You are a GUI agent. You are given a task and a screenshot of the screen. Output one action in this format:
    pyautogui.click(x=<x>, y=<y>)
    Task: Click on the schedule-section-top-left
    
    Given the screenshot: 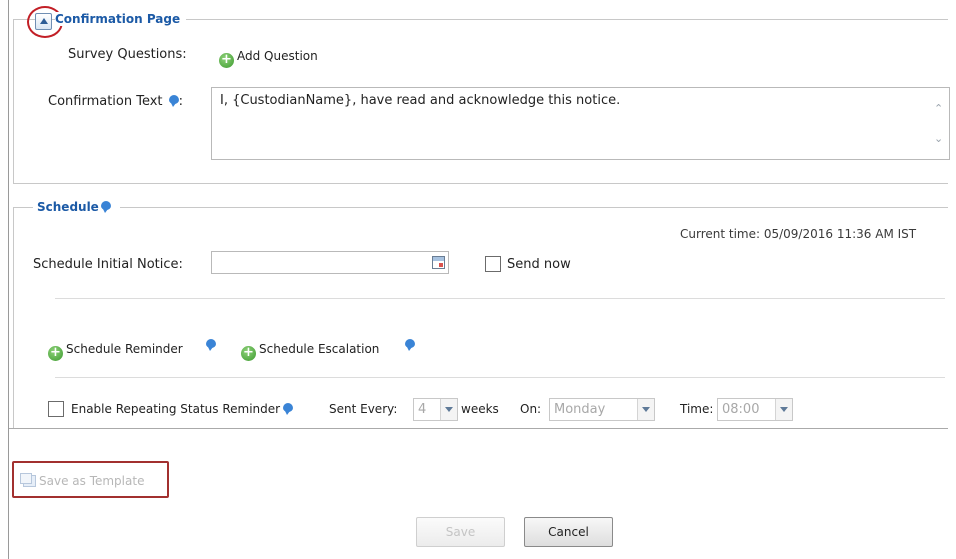 What is the action you would take?
    pyautogui.click(x=23, y=207)
    